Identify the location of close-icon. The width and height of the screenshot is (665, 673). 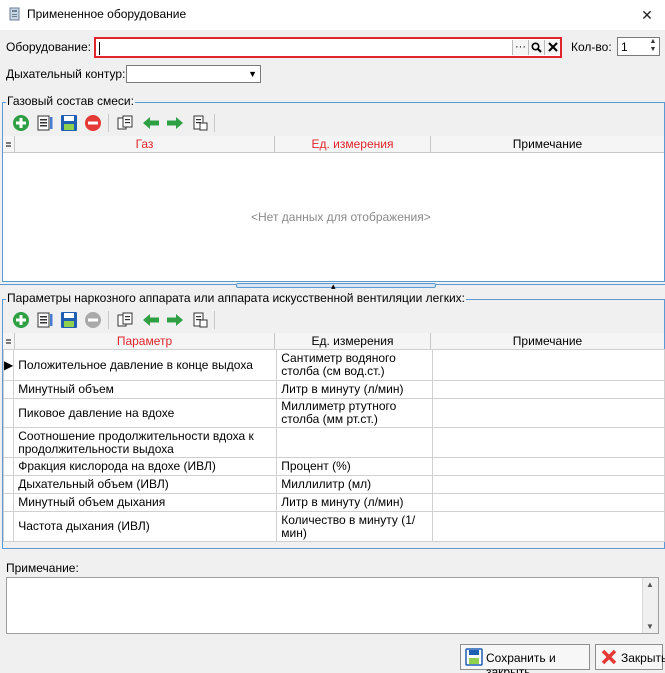
(609, 657).